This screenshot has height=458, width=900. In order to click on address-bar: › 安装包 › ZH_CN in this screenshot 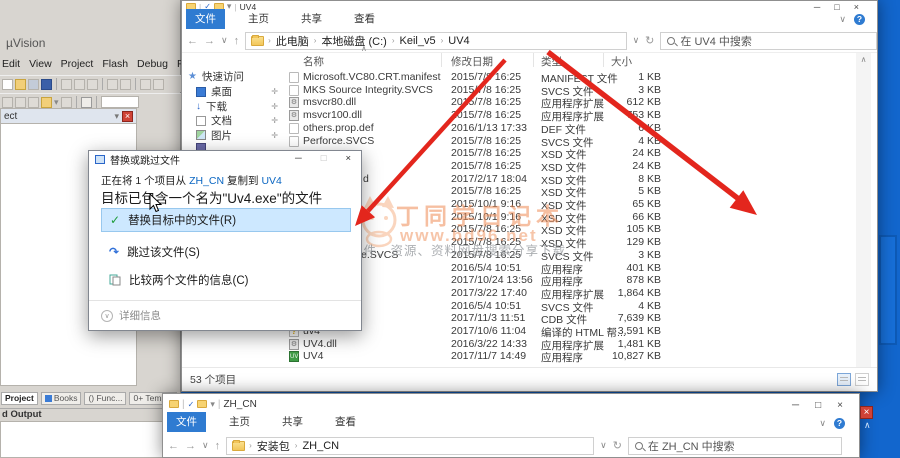, I will do `click(410, 445)`.